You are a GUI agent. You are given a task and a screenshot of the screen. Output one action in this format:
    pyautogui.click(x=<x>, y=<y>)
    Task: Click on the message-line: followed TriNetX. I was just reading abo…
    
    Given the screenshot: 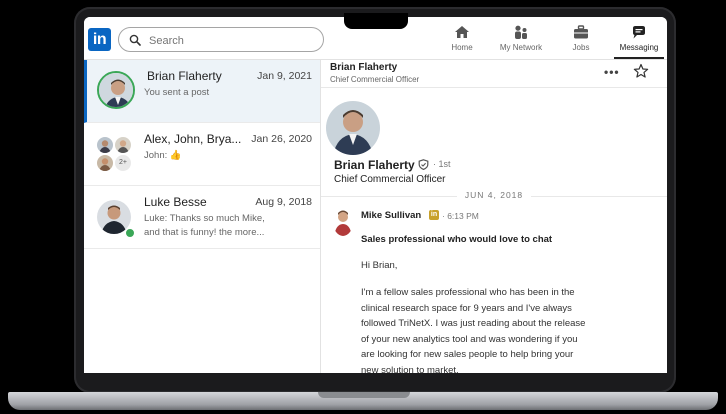 What is the action you would take?
    pyautogui.click(x=473, y=323)
    